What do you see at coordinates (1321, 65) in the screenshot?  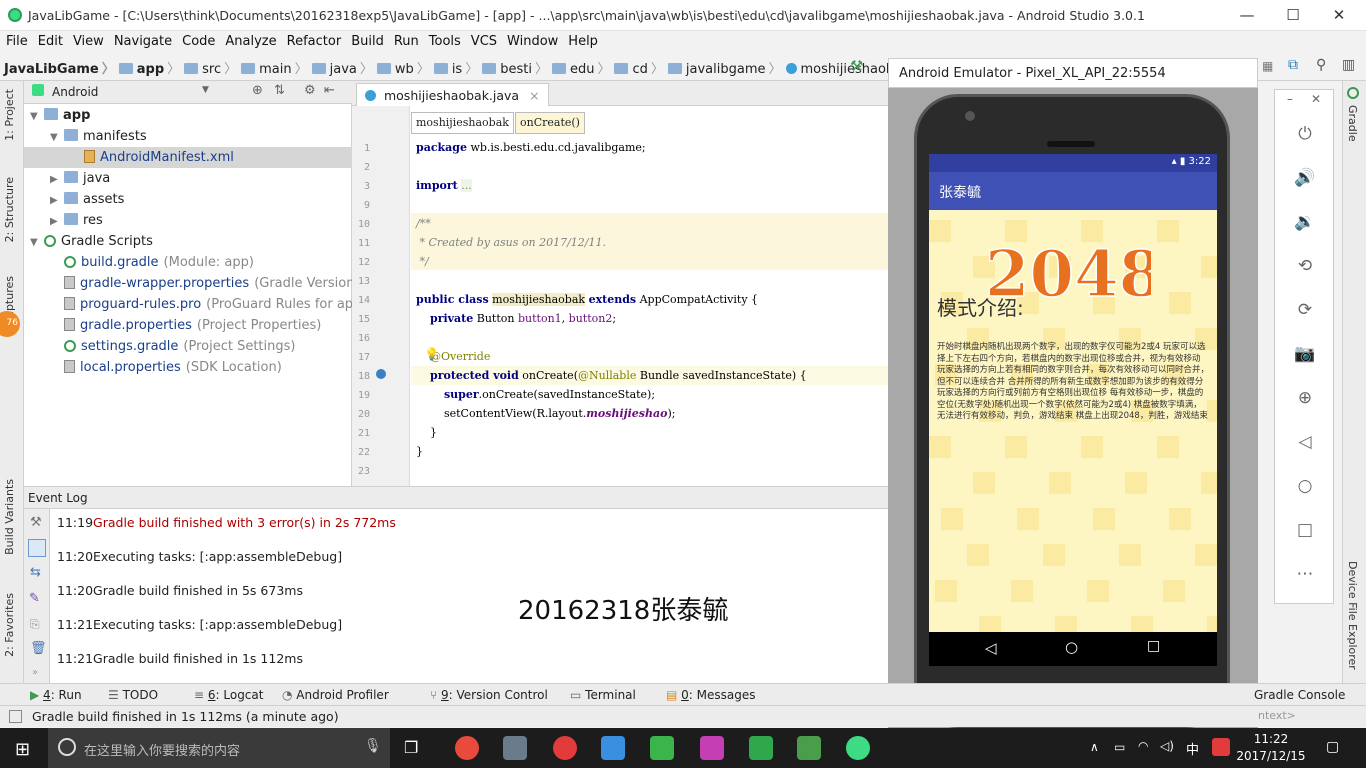 I see `search-icon: ⚲` at bounding box center [1321, 65].